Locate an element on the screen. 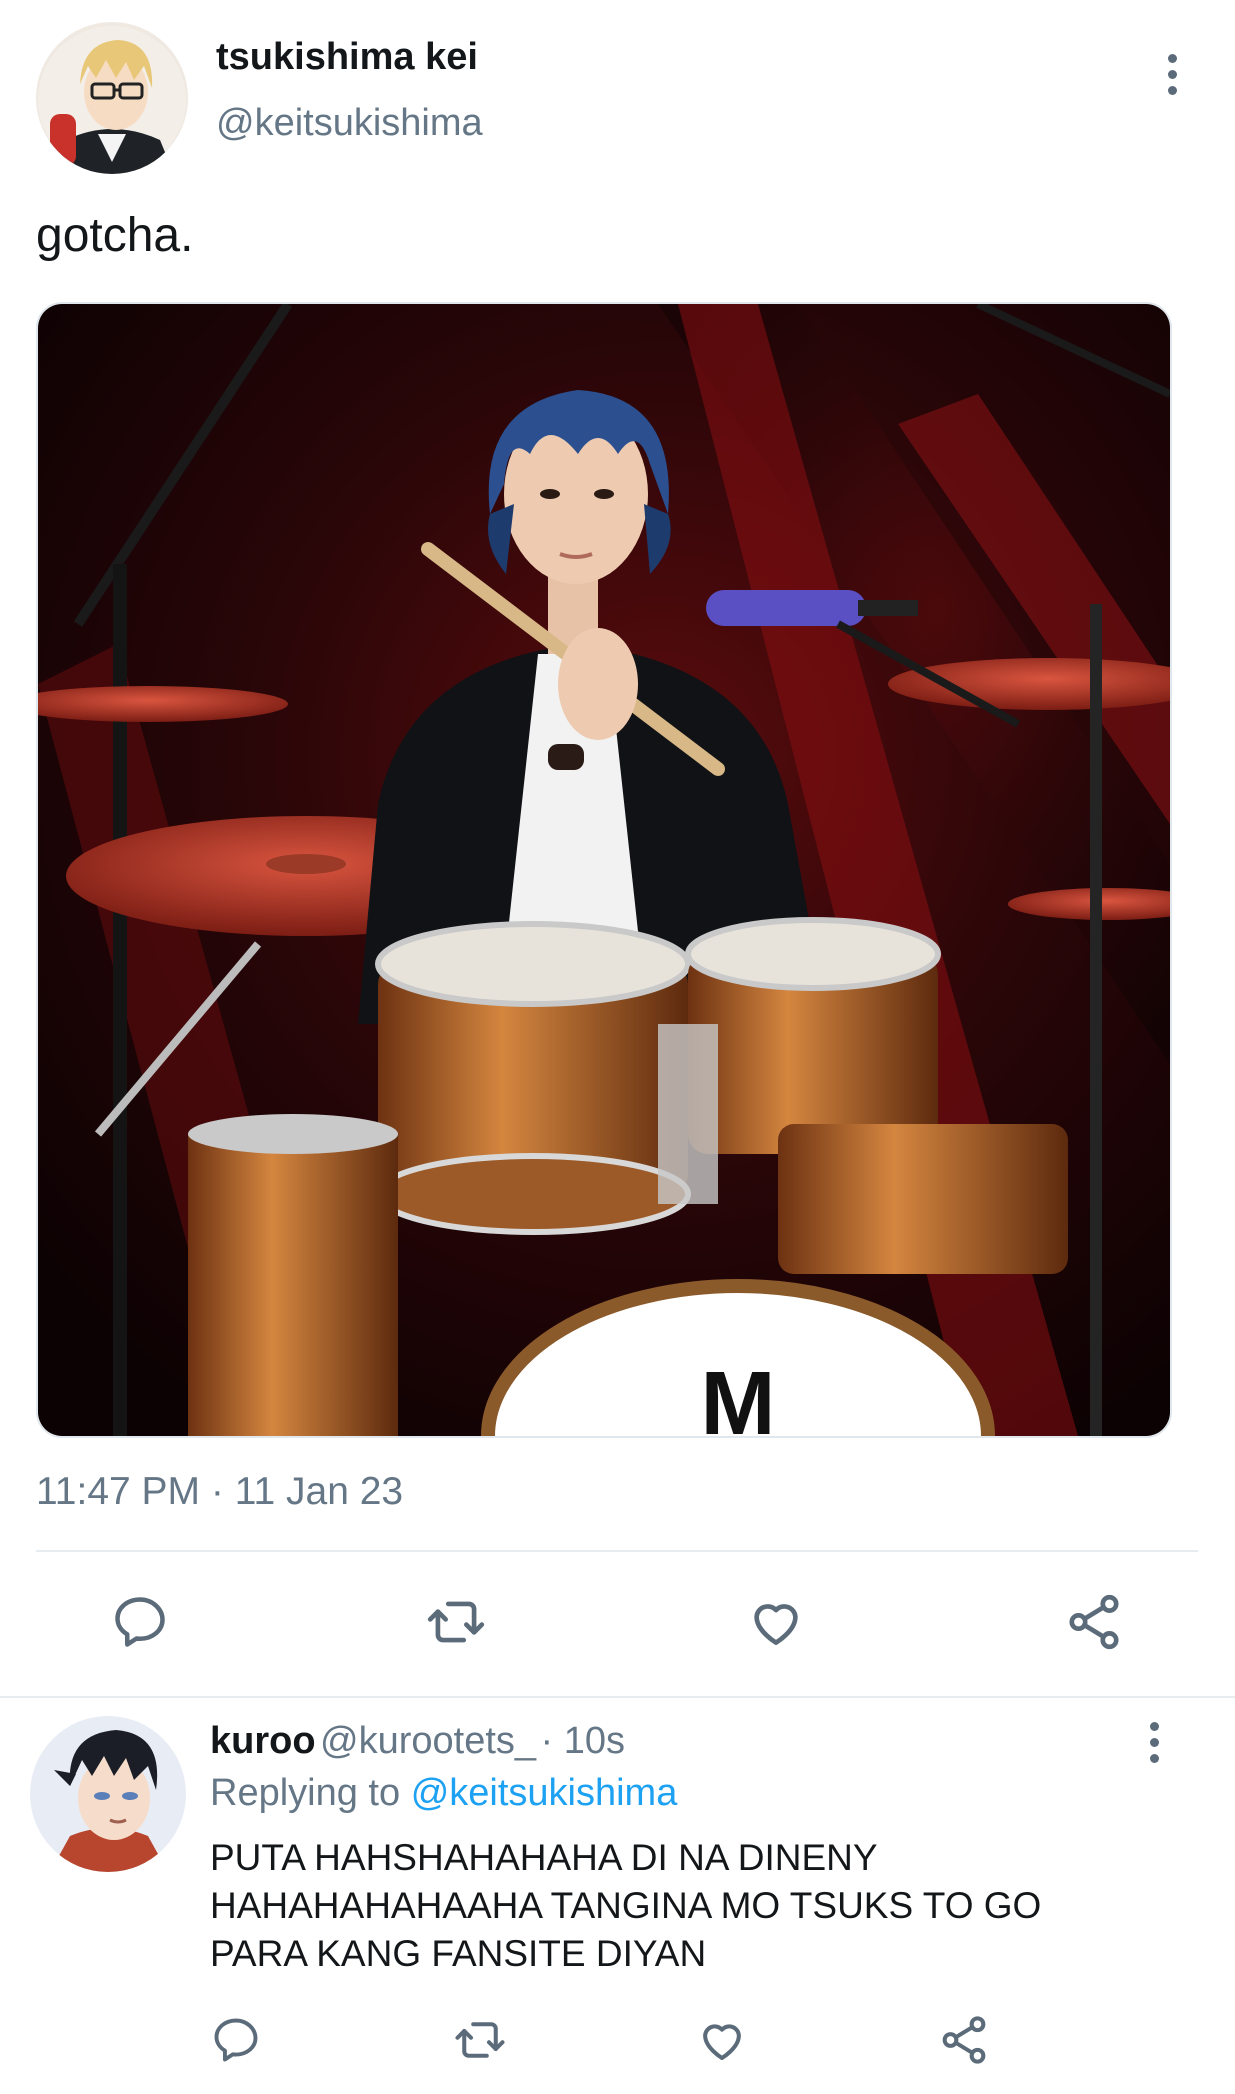 The image size is (1235, 2094). replying-to-label: Replying to is located at coordinates (305, 1793).